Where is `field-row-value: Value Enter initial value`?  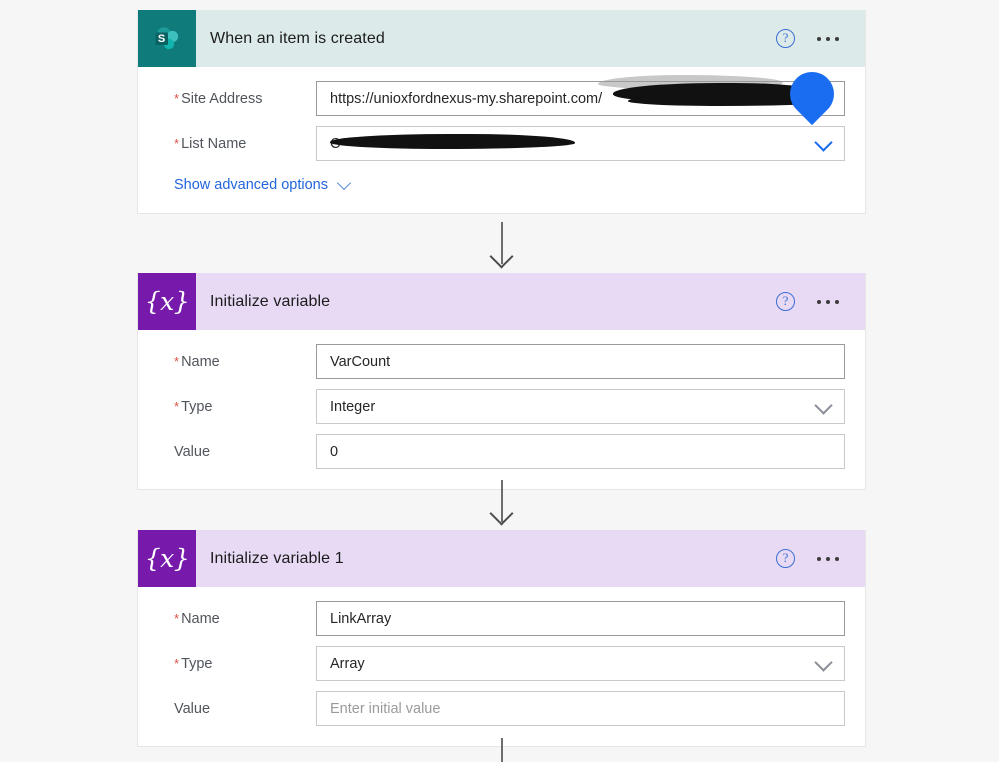
field-row-value: Value Enter initial value is located at coordinates (501, 708).